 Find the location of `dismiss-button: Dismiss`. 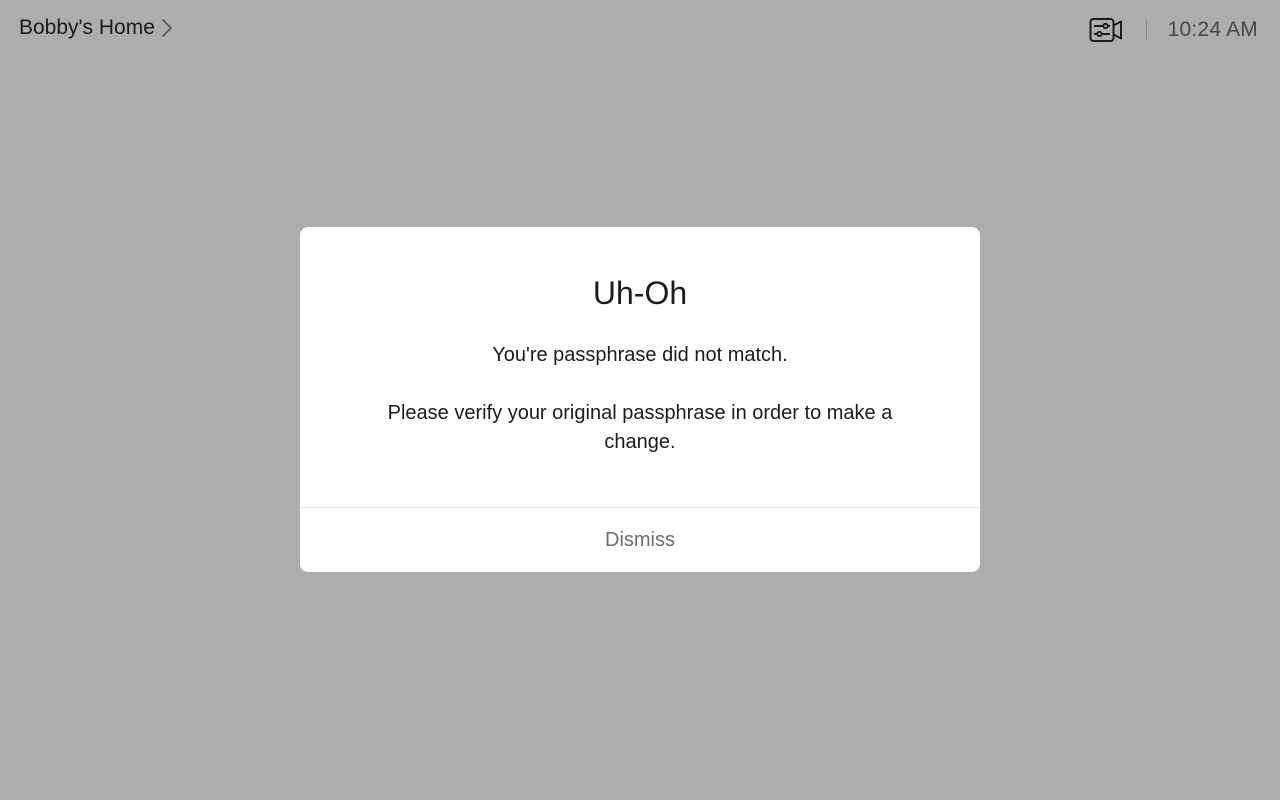

dismiss-button: Dismiss is located at coordinates (640, 540).